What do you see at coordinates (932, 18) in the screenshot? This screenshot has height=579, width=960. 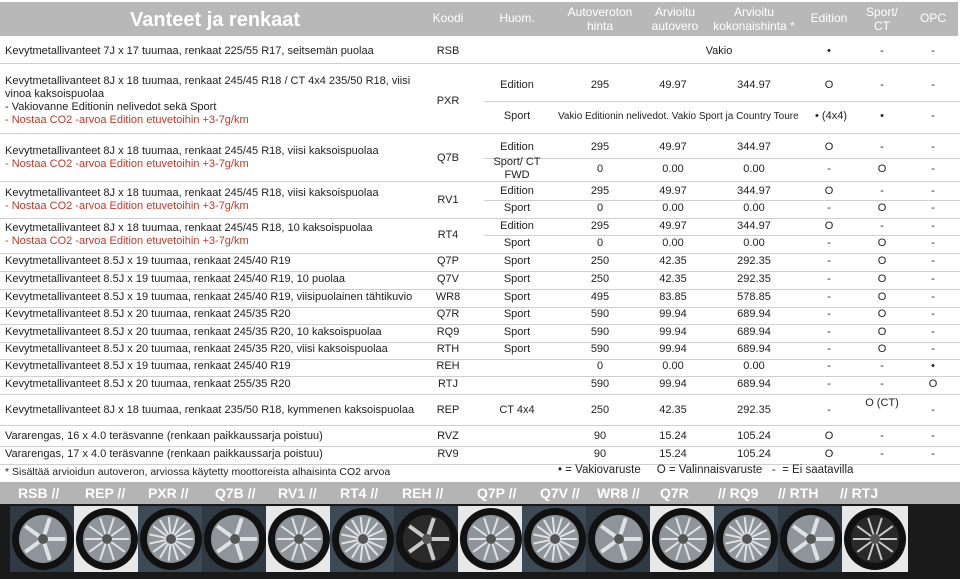 I see `col-opc: OPC` at bounding box center [932, 18].